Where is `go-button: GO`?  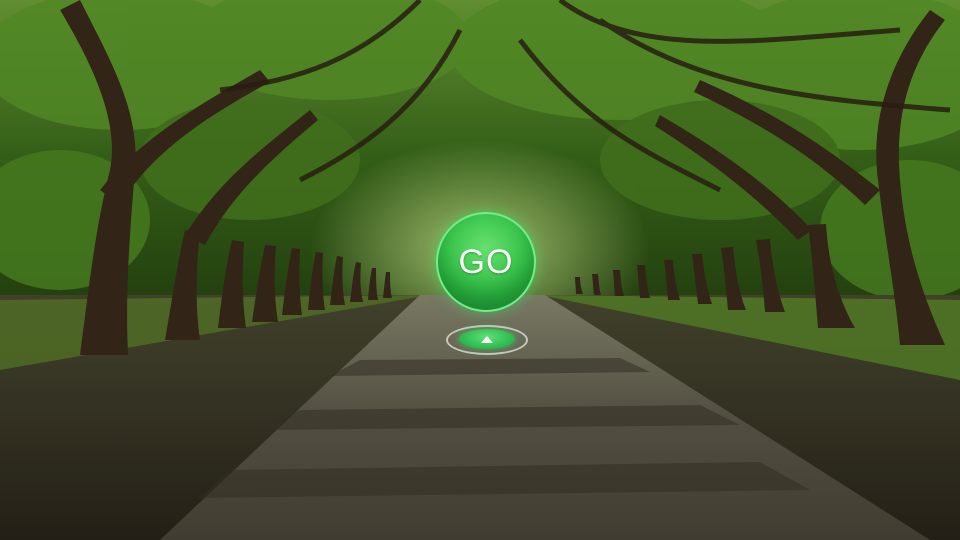
go-button: GO is located at coordinates (486, 262).